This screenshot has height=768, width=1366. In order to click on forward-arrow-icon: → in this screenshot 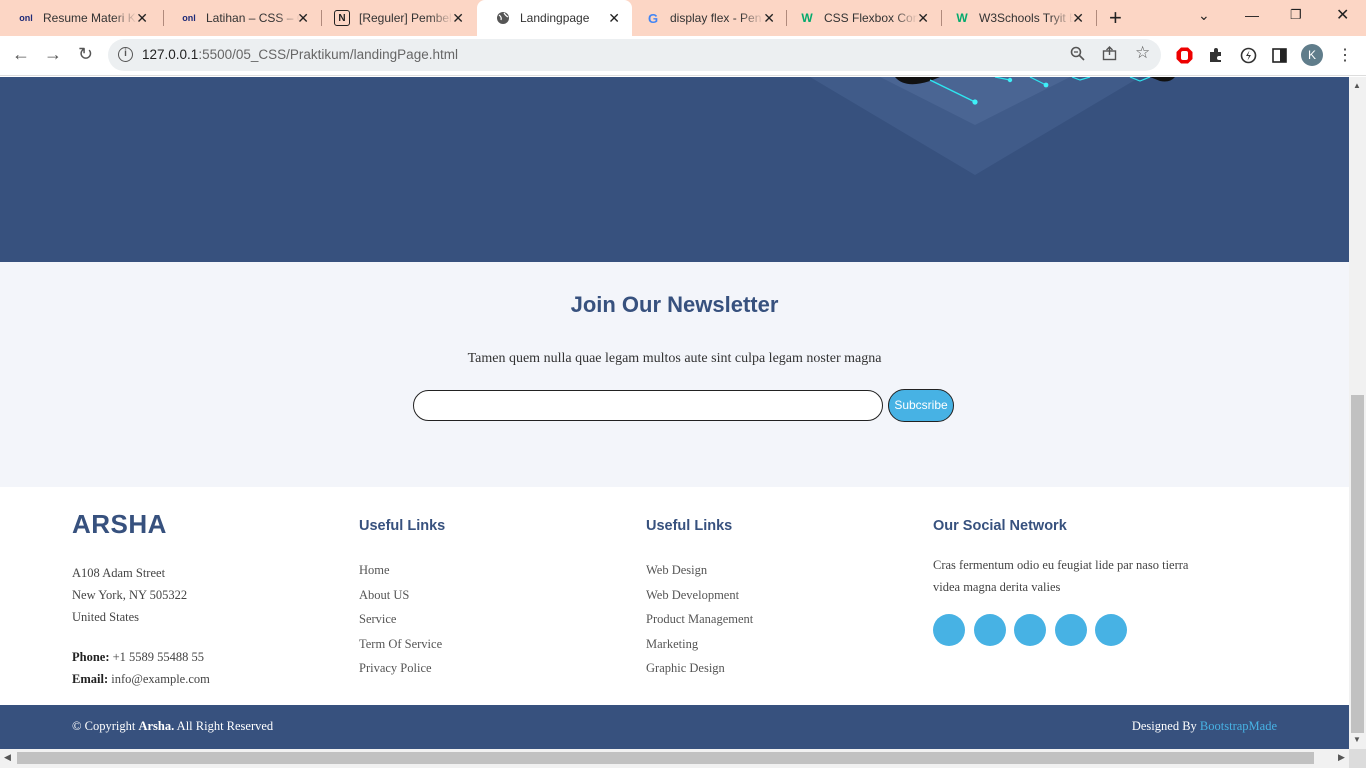, I will do `click(53, 54)`.